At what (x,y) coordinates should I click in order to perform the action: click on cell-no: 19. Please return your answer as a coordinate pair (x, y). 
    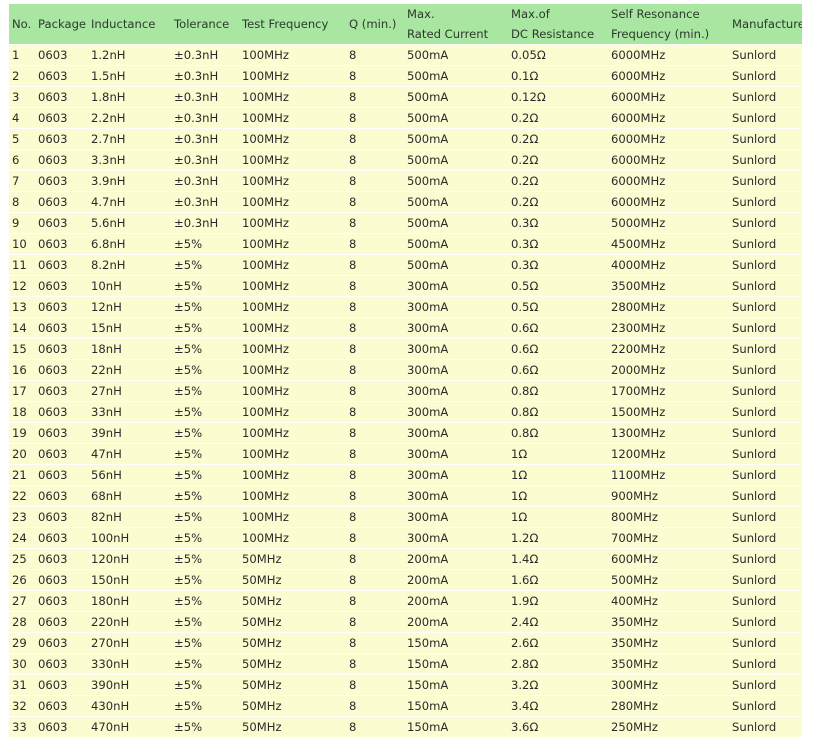
    Looking at the image, I should click on (22, 432).